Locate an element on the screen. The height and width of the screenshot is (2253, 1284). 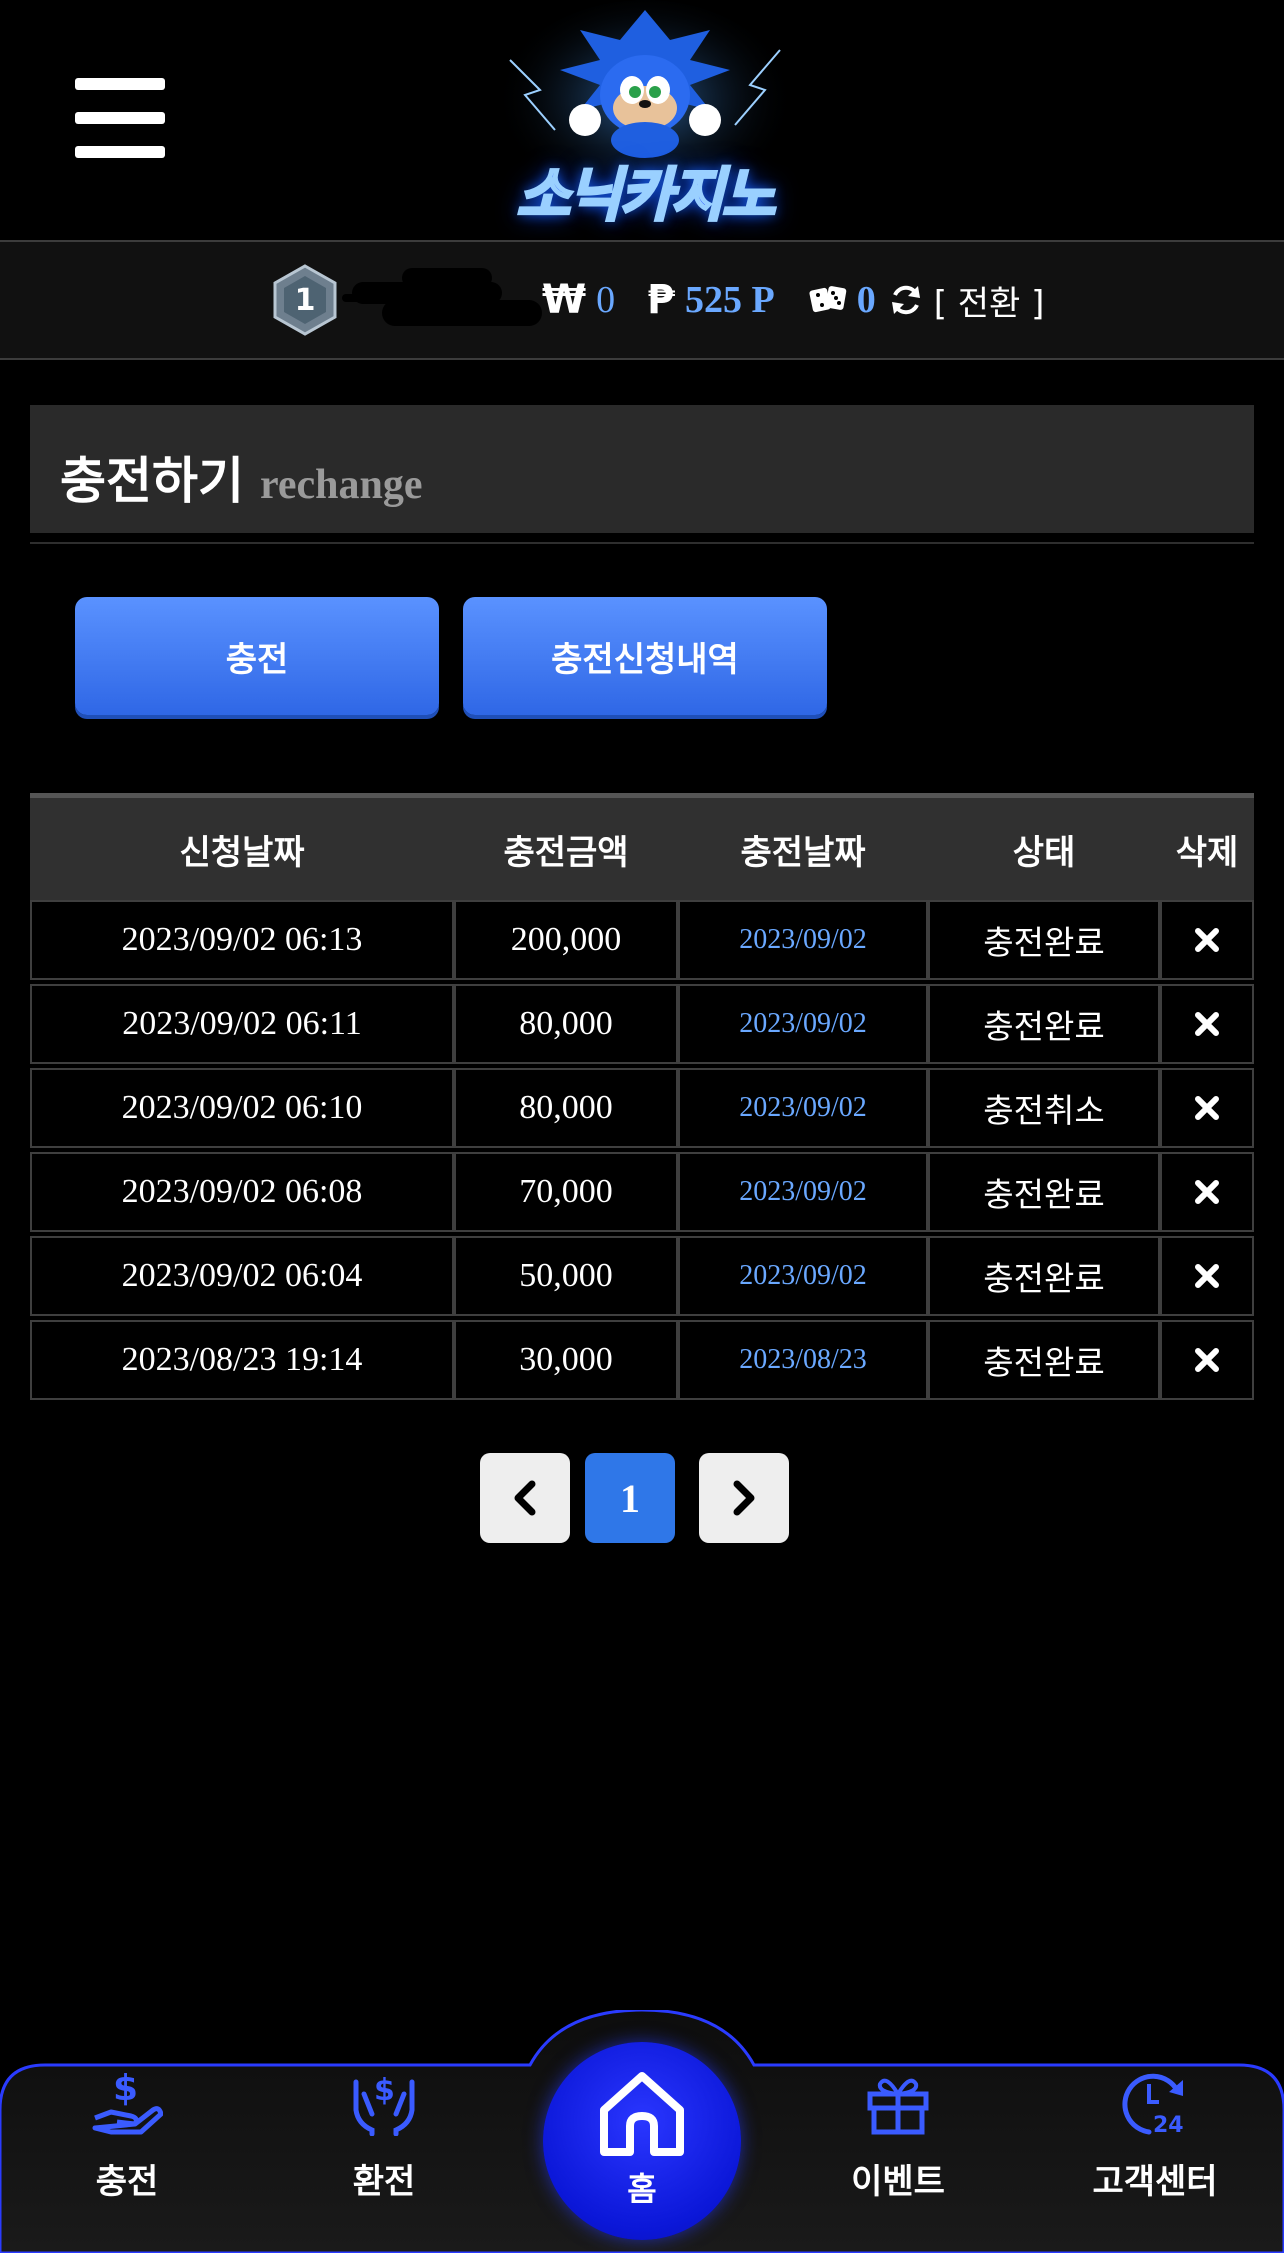
page-subtitle: rechange is located at coordinates (341, 485).